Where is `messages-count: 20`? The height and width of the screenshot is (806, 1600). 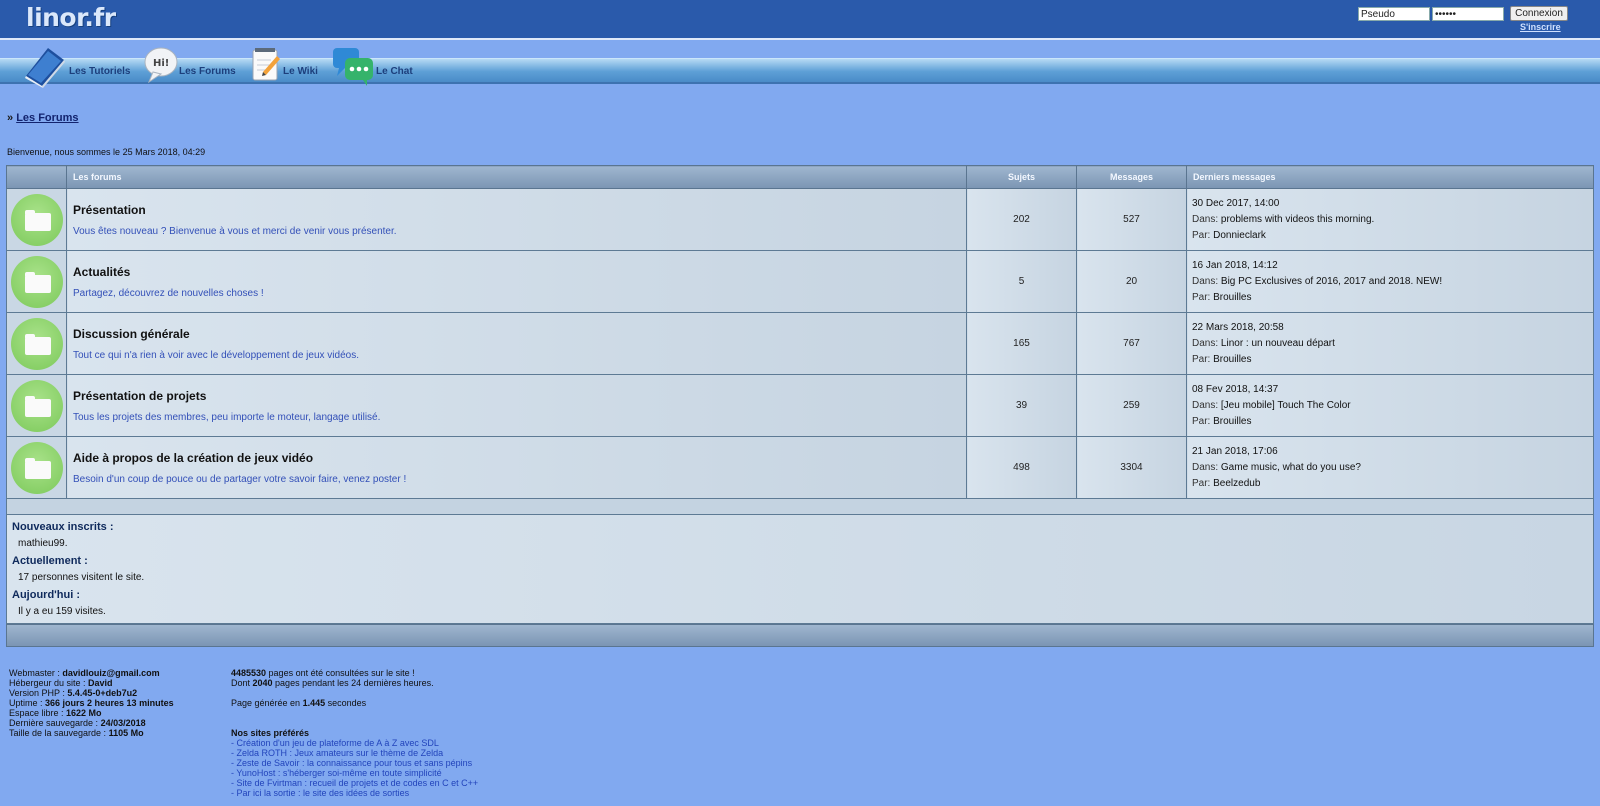
messages-count: 20 is located at coordinates (1131, 281).